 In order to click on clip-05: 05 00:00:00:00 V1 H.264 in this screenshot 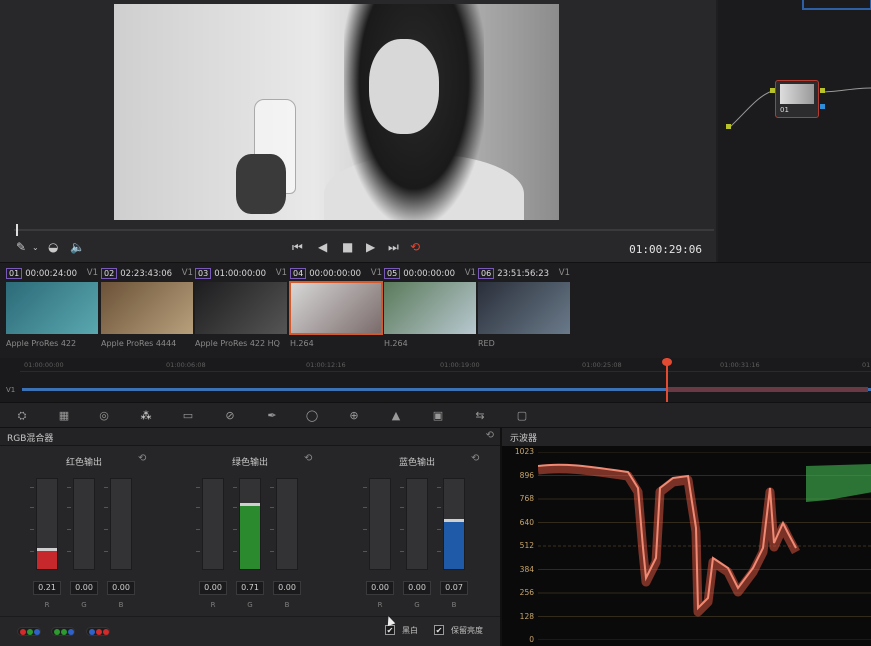, I will do `click(430, 309)`.